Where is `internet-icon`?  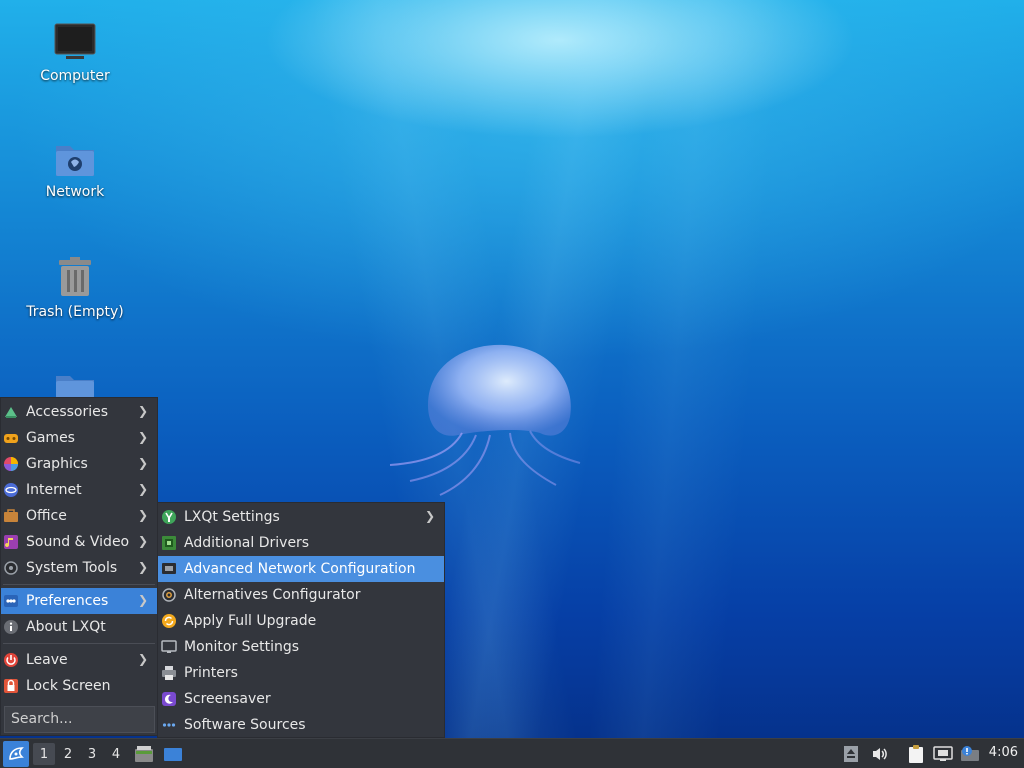
internet-icon is located at coordinates (11, 490).